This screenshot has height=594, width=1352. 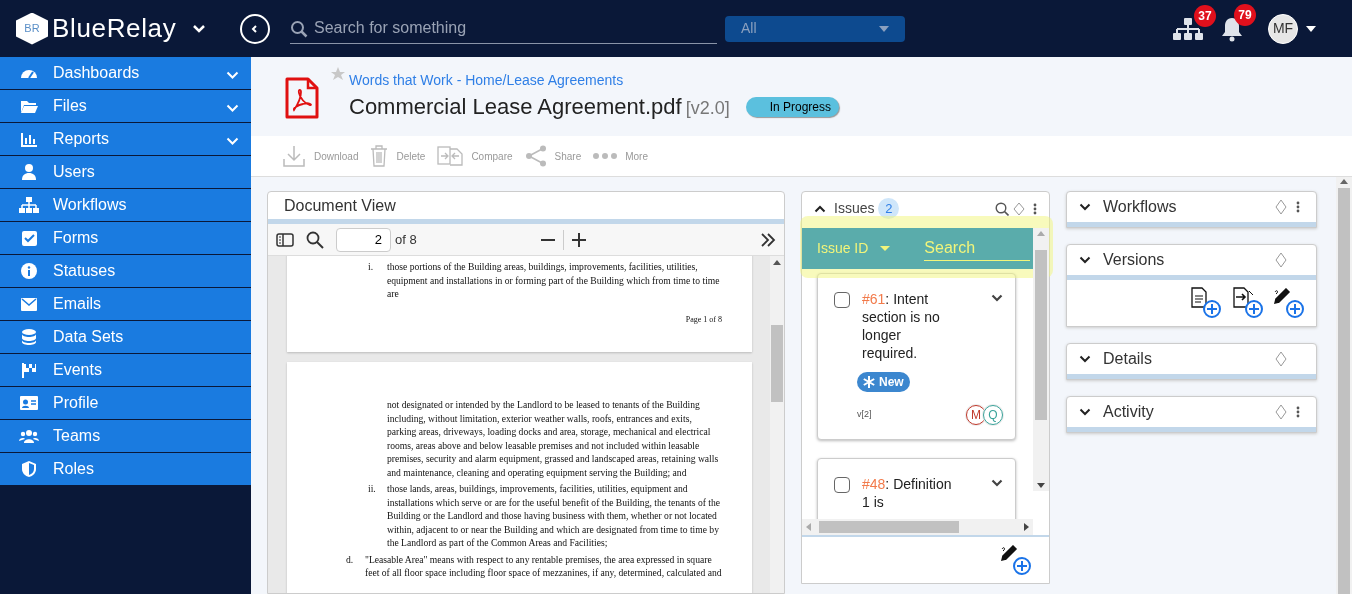 What do you see at coordinates (1283, 28) in the screenshot?
I see `avatar: MF` at bounding box center [1283, 28].